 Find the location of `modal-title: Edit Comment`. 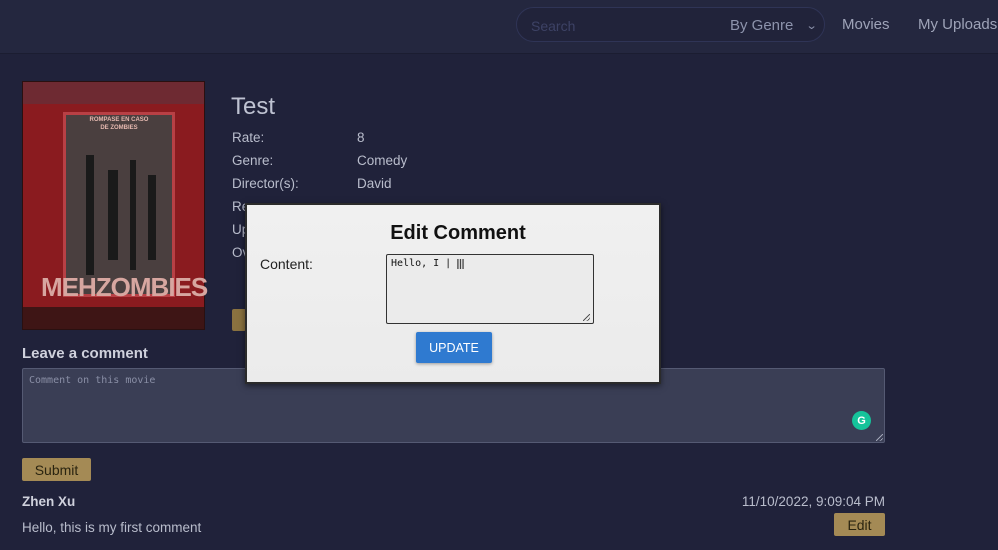

modal-title: Edit Comment is located at coordinates (458, 233).